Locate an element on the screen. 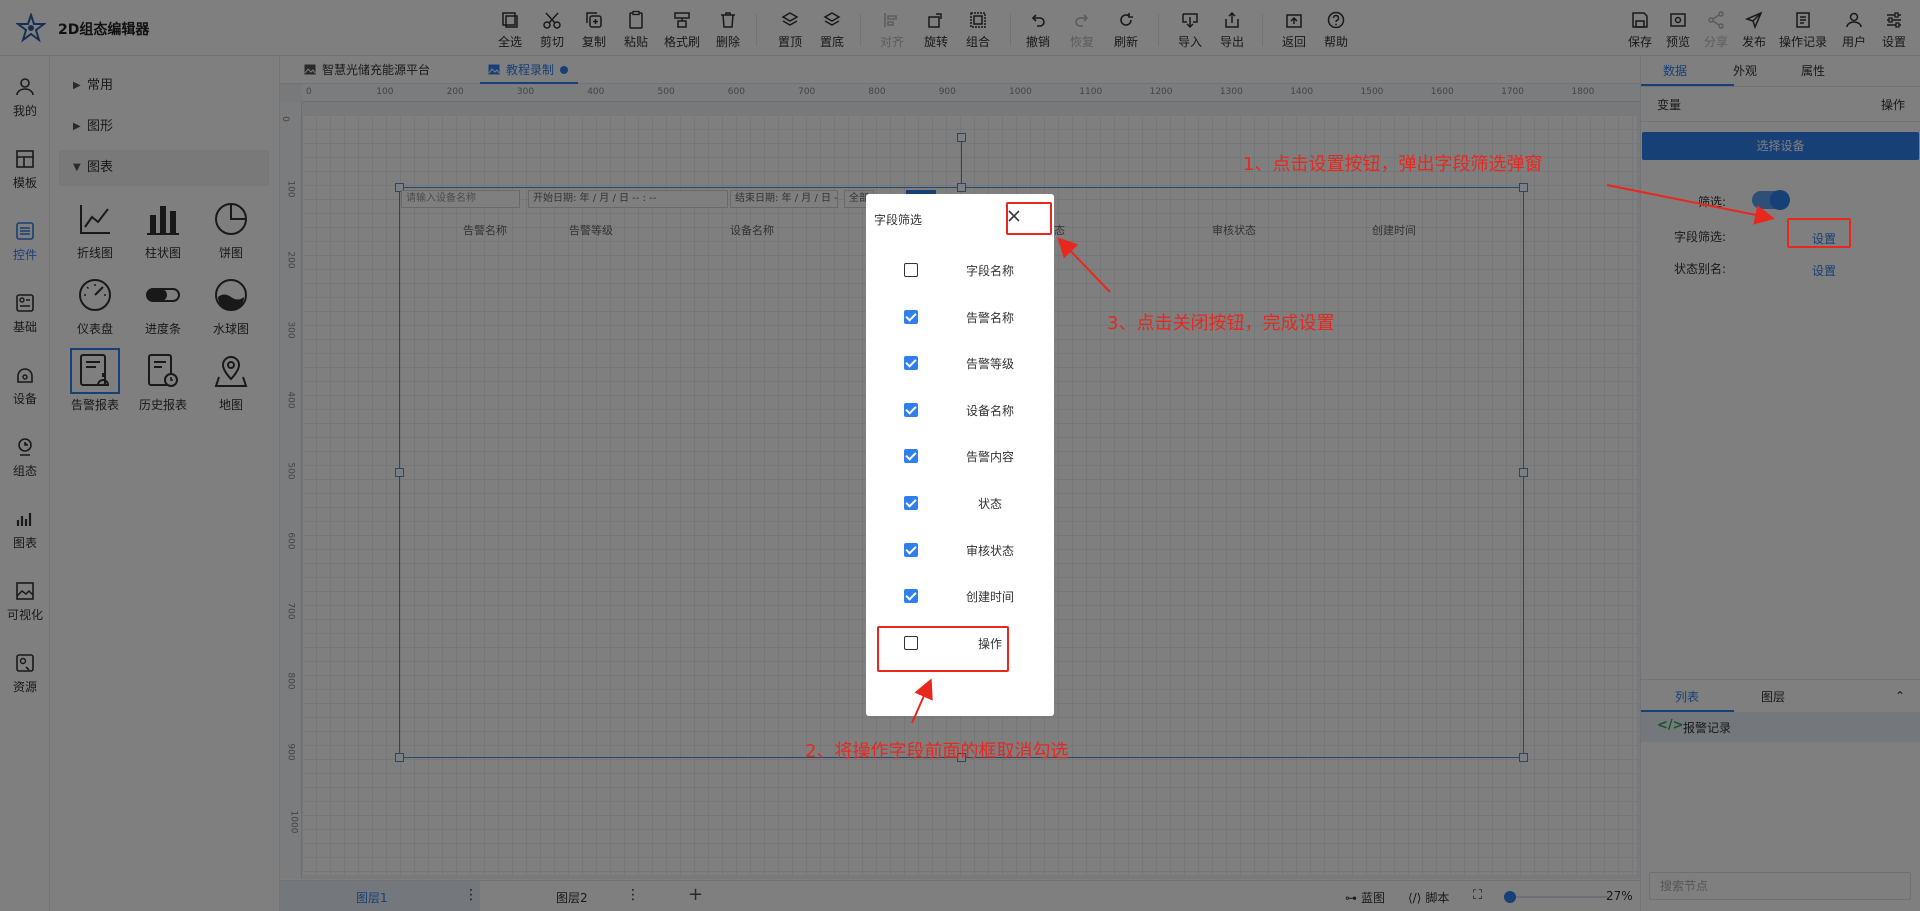 This screenshot has height=911, width=1920. annotation-step3: 3、点击关闭按钮，完成设置 is located at coordinates (1221, 323).